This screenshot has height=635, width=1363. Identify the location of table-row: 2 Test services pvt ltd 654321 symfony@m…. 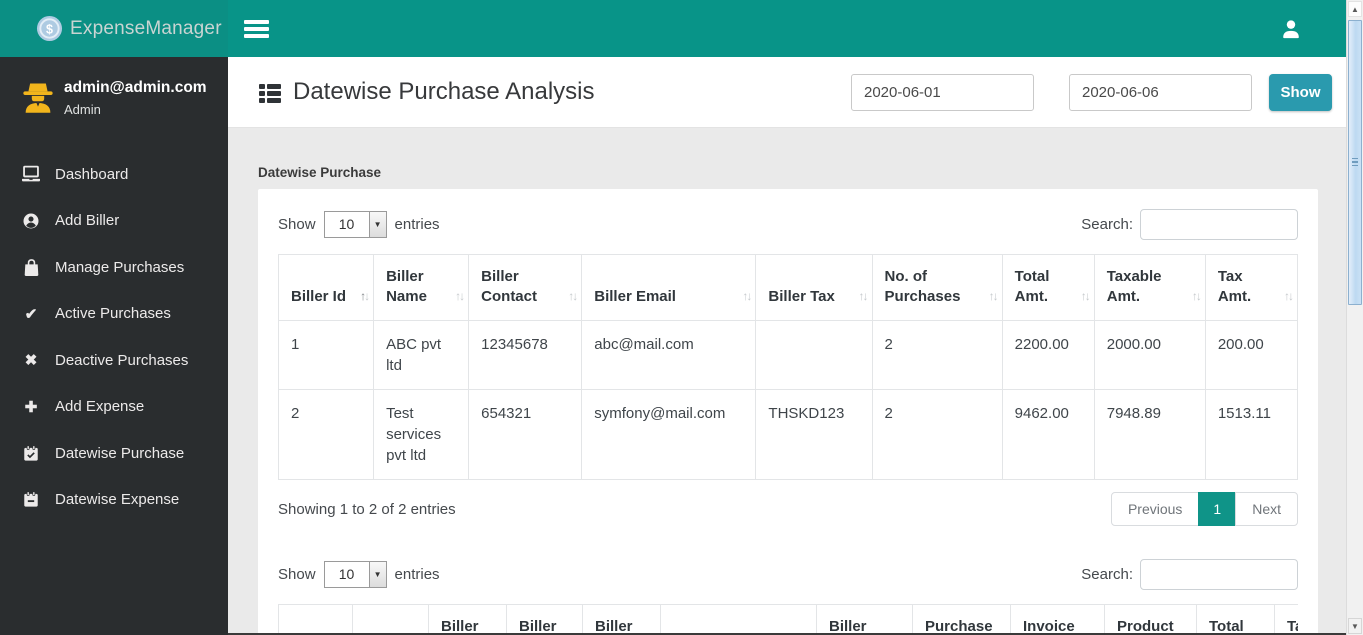
(788, 434).